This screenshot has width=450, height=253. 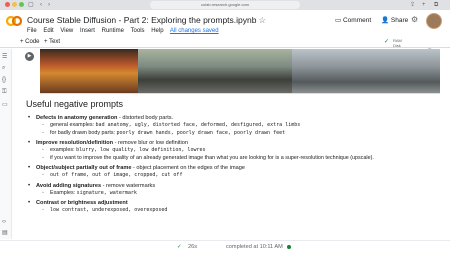 What do you see at coordinates (30, 42) in the screenshot?
I see `add-code-cell-button: + Code` at bounding box center [30, 42].